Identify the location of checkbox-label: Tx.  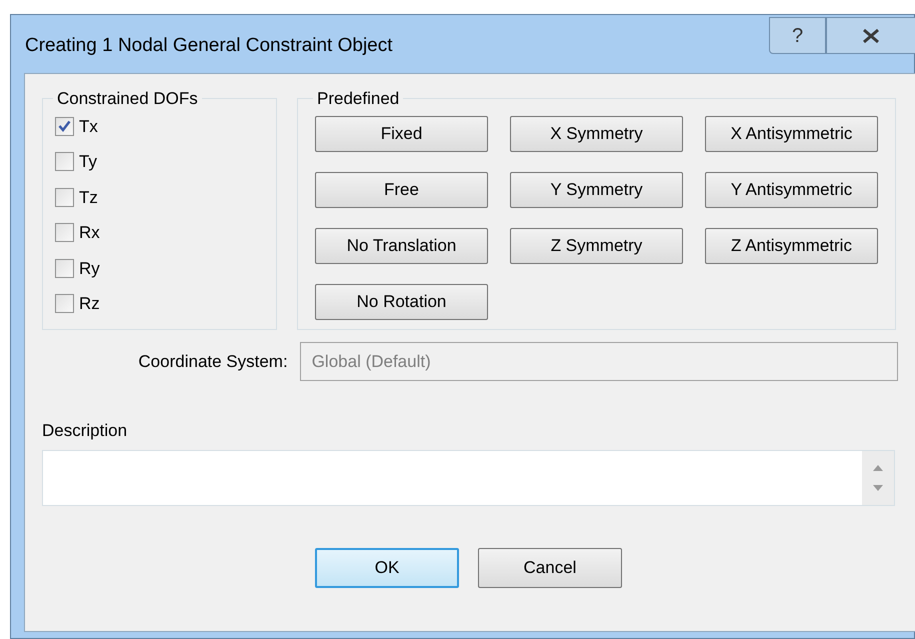
(88, 127).